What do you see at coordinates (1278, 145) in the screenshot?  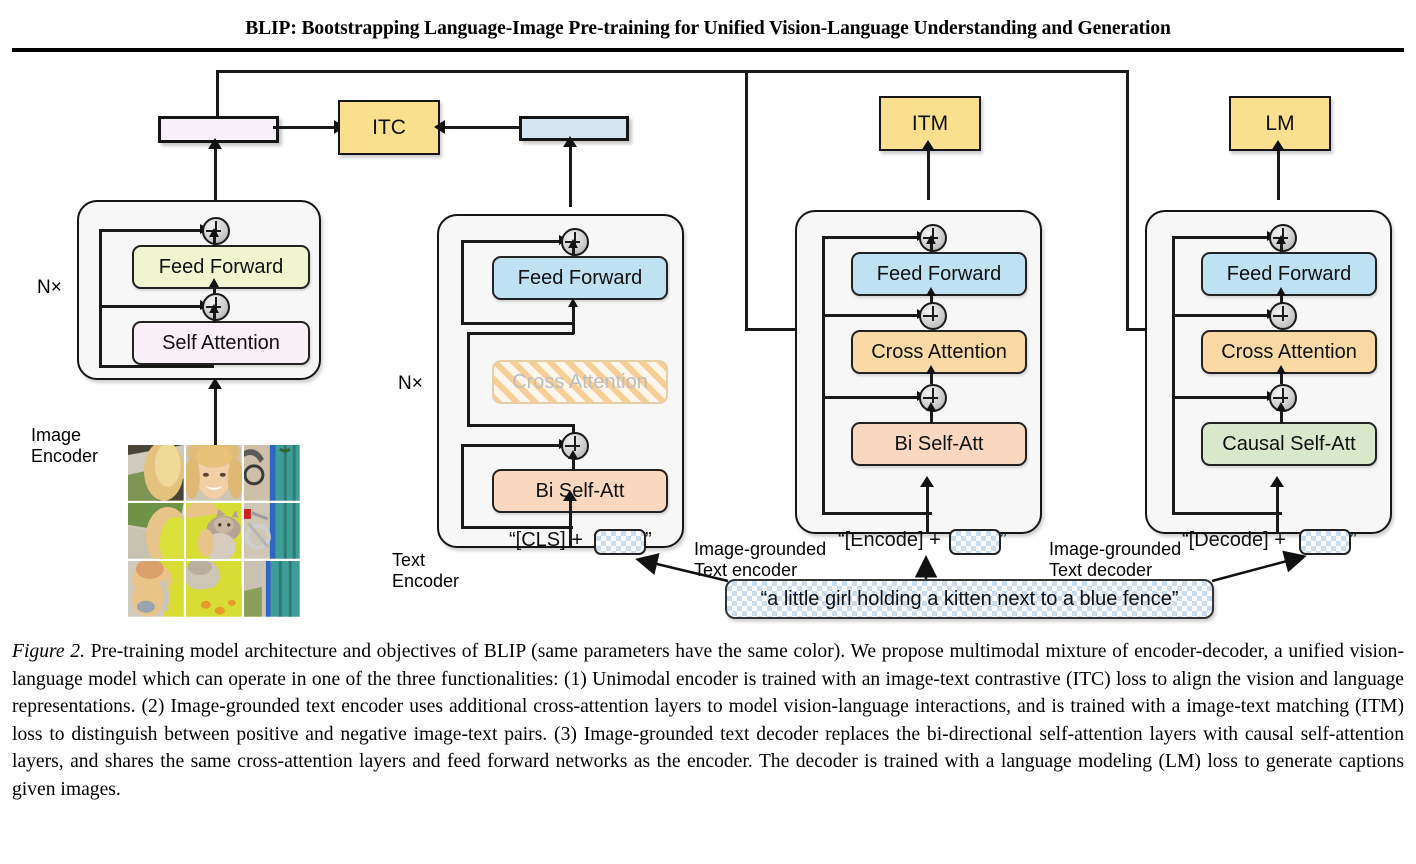 I see `arrow-grounded-decoder-to-lm` at bounding box center [1278, 145].